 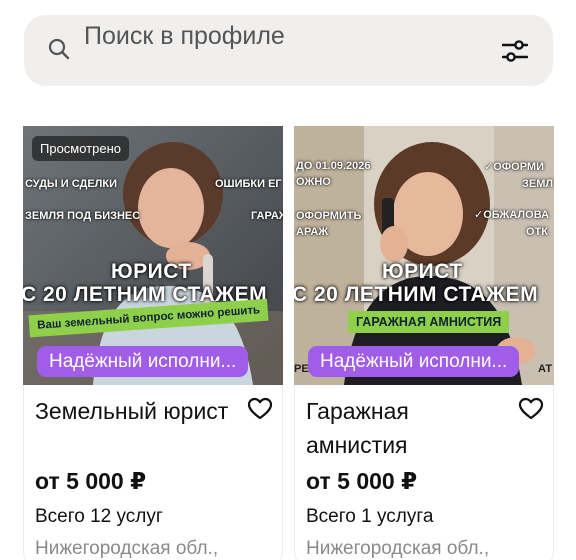 What do you see at coordinates (538, 184) in the screenshot?
I see `overlay-text: ЗЕМЛ` at bounding box center [538, 184].